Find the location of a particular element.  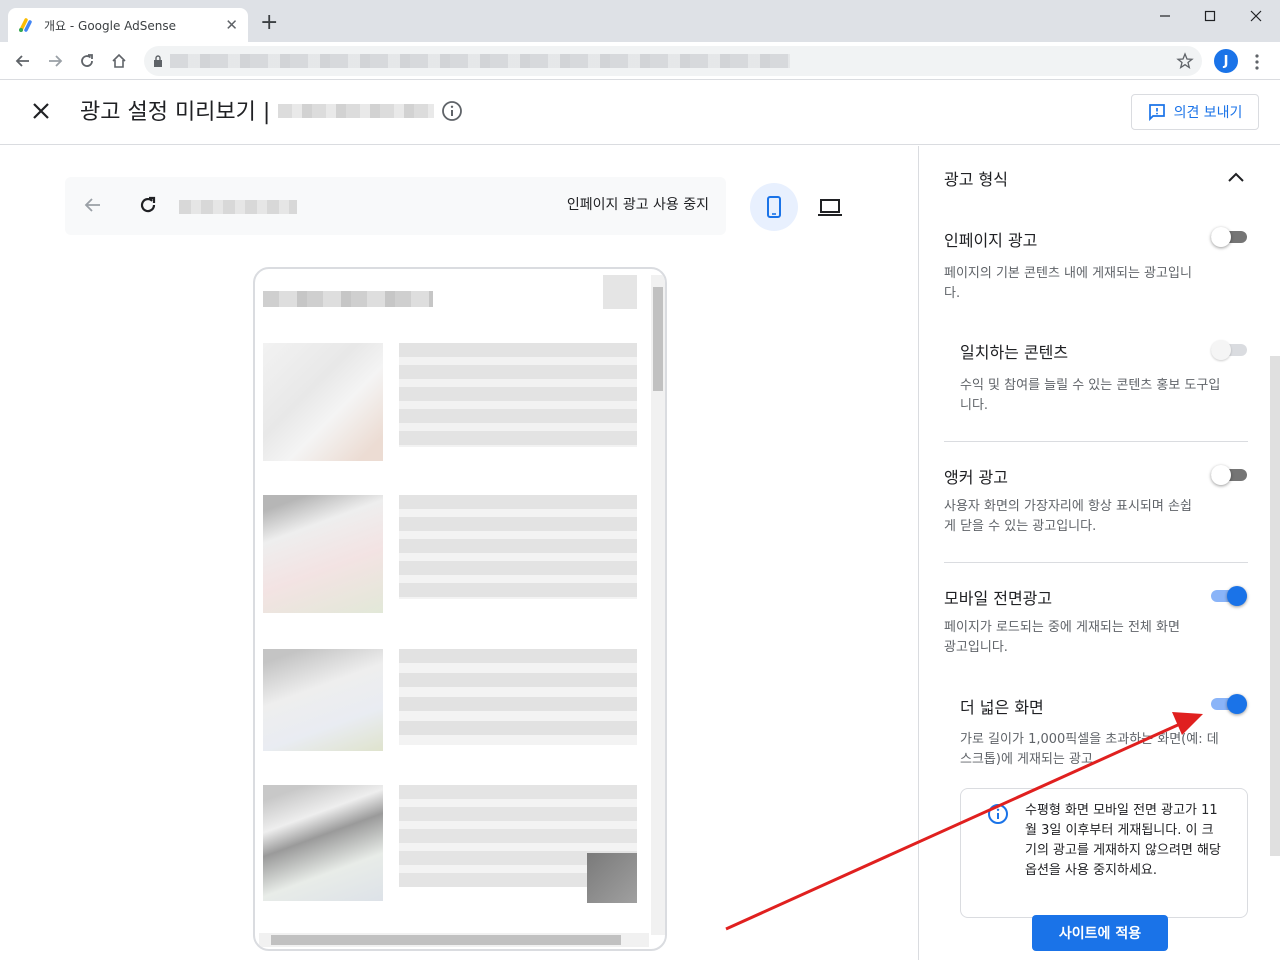

address-bar is located at coordinates (673, 61).